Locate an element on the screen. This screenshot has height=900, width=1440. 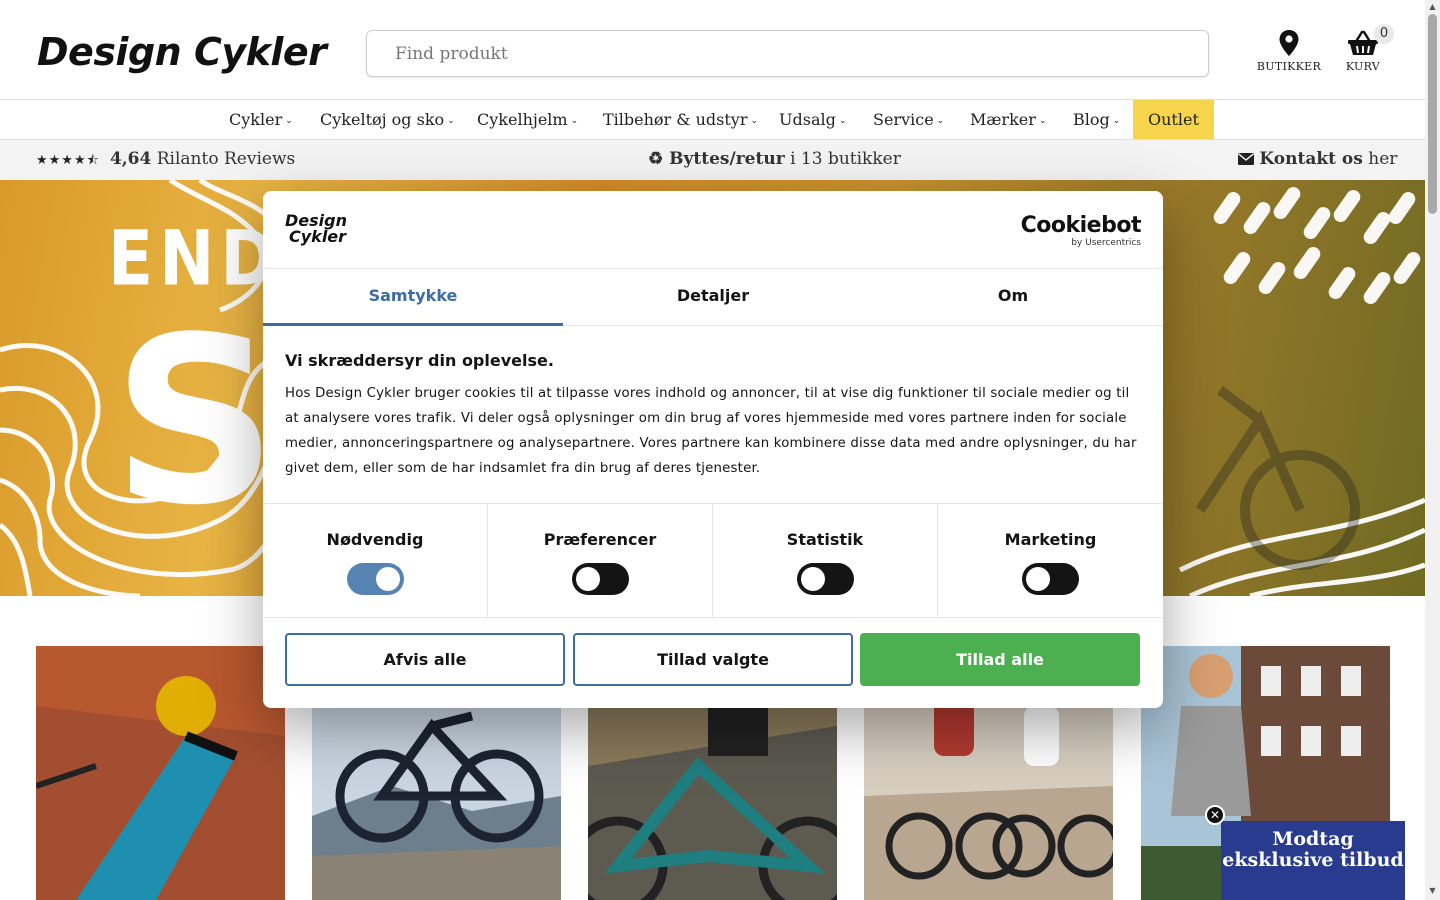
toggle-switch-preferences is located at coordinates (600, 579).